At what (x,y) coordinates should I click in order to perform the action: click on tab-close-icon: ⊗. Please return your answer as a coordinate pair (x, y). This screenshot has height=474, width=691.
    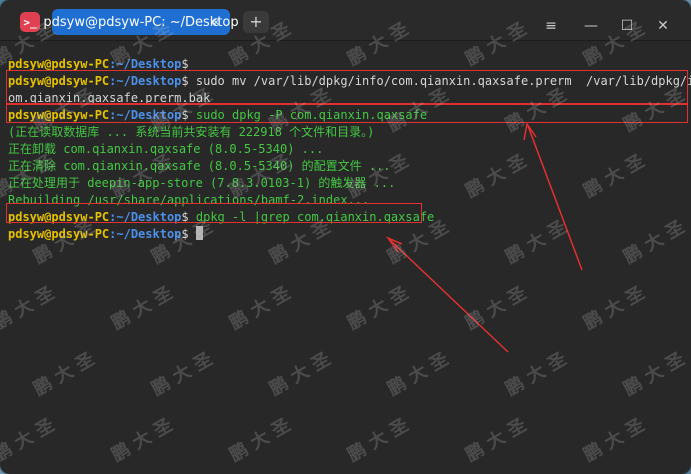
    Looking at the image, I should click on (216, 22).